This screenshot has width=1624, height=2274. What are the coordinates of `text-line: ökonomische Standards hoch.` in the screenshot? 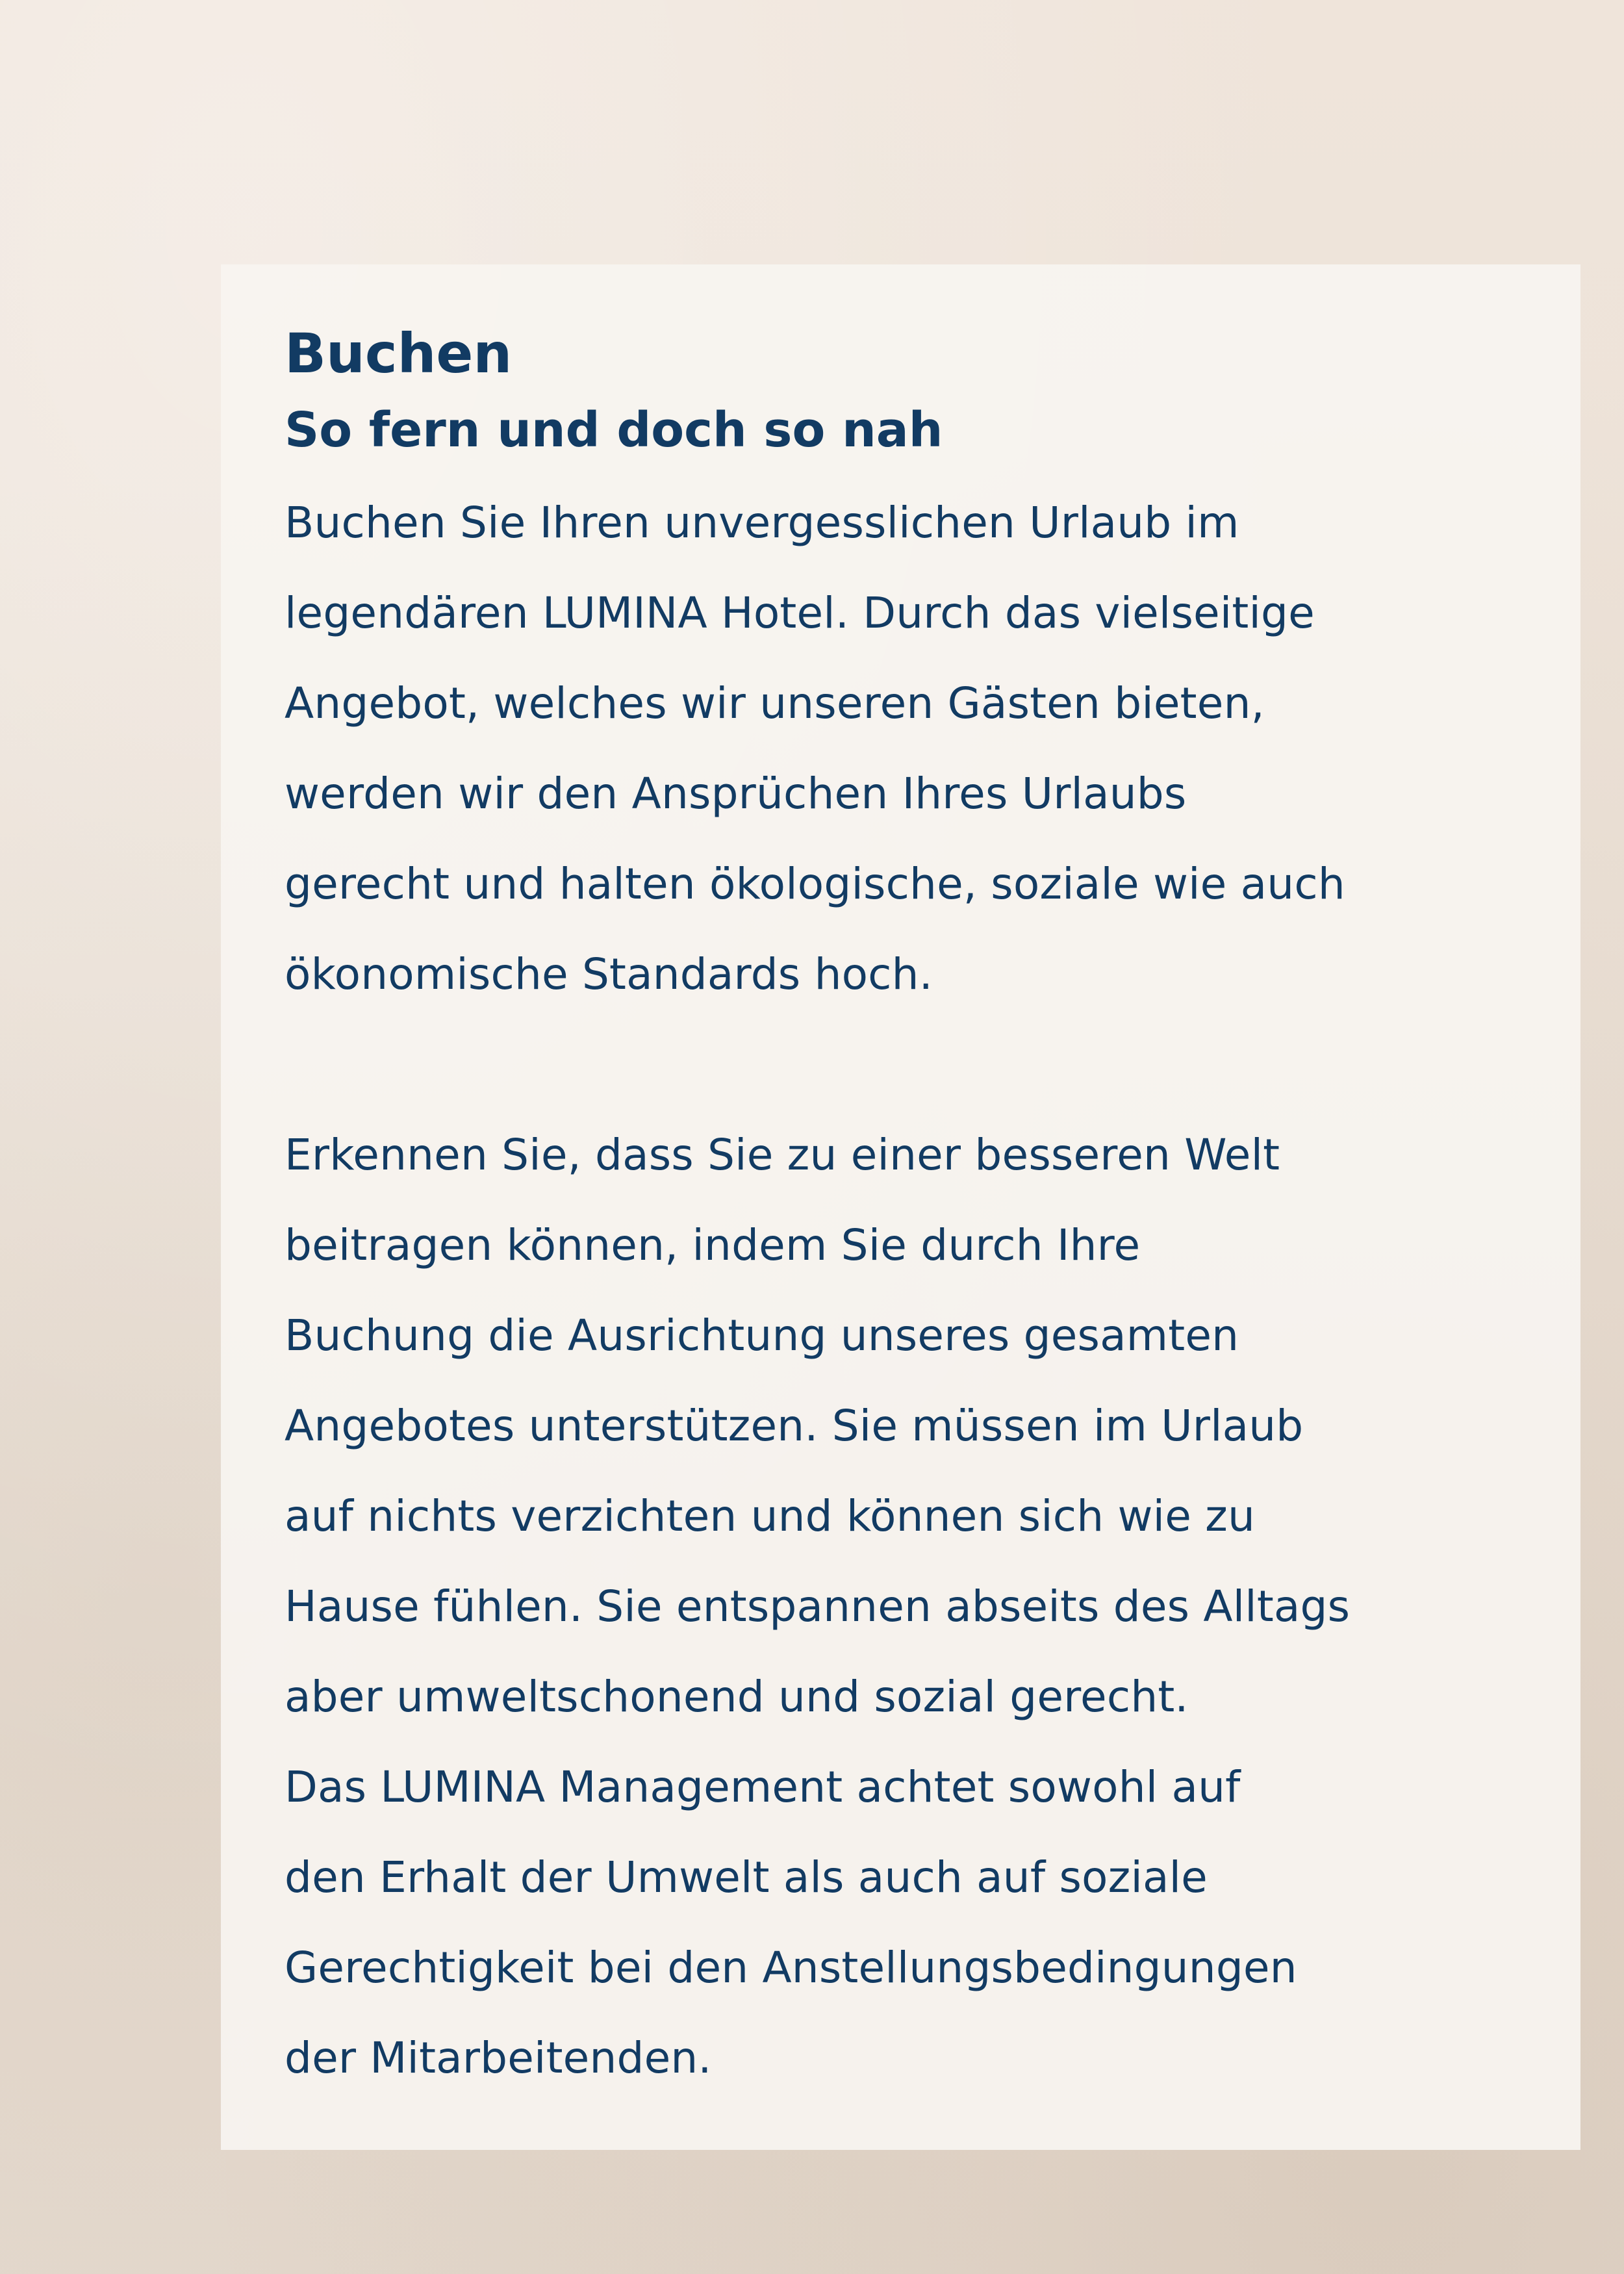 It's located at (609, 974).